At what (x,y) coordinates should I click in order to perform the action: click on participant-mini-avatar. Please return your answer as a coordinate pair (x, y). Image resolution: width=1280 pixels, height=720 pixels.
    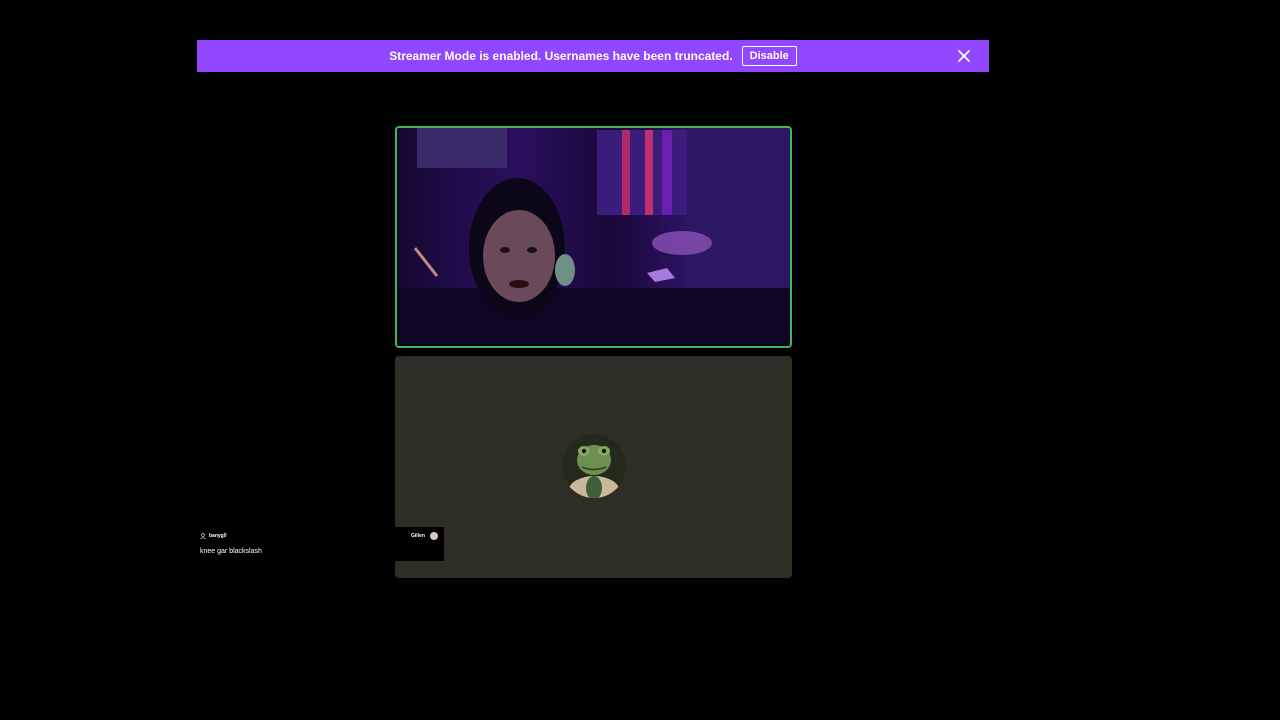
    Looking at the image, I should click on (434, 536).